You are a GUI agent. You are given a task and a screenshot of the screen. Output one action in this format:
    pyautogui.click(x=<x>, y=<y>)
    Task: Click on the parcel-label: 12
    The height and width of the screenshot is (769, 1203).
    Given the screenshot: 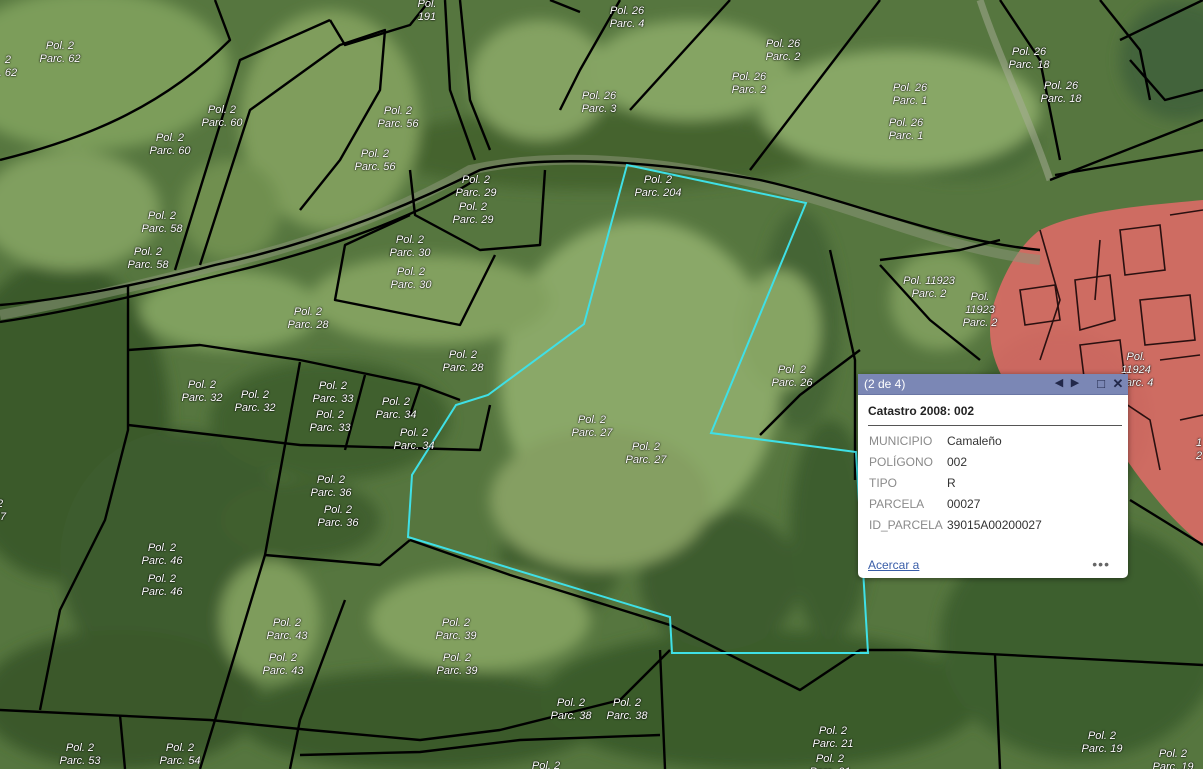 What is the action you would take?
    pyautogui.click(x=1199, y=449)
    